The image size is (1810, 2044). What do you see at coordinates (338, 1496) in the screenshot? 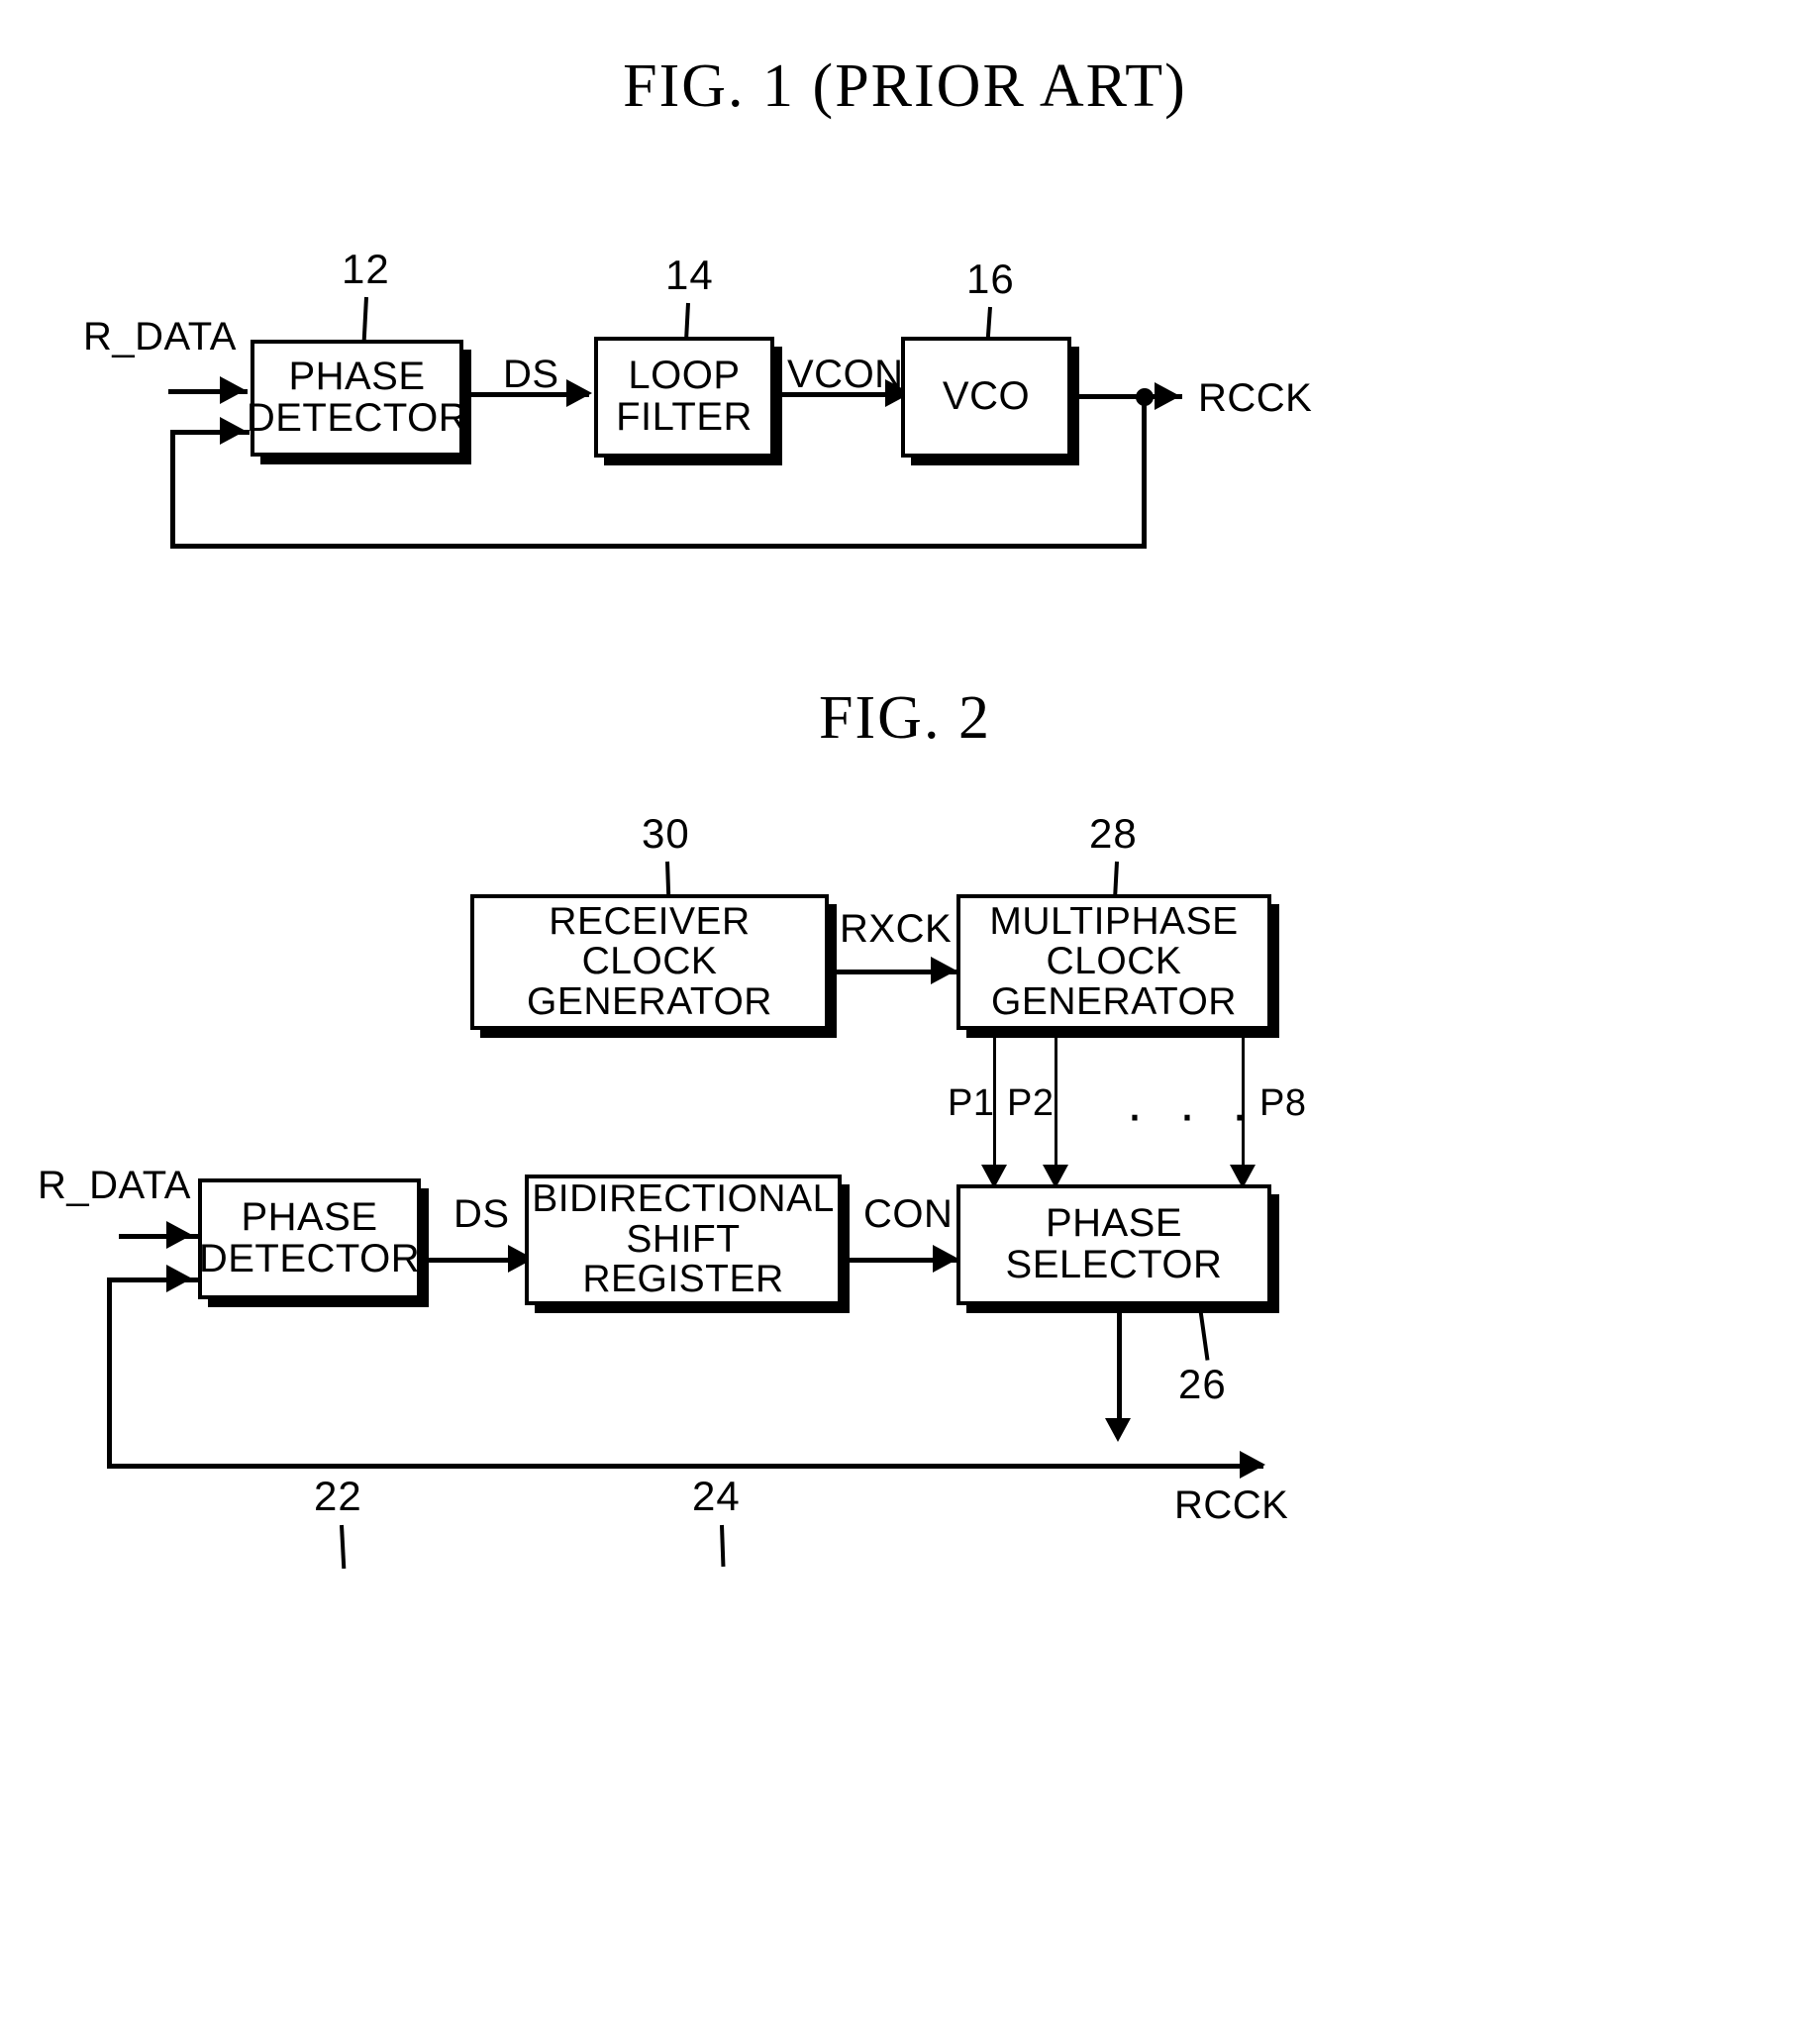
I see `reference-numeral-22: 22` at bounding box center [338, 1496].